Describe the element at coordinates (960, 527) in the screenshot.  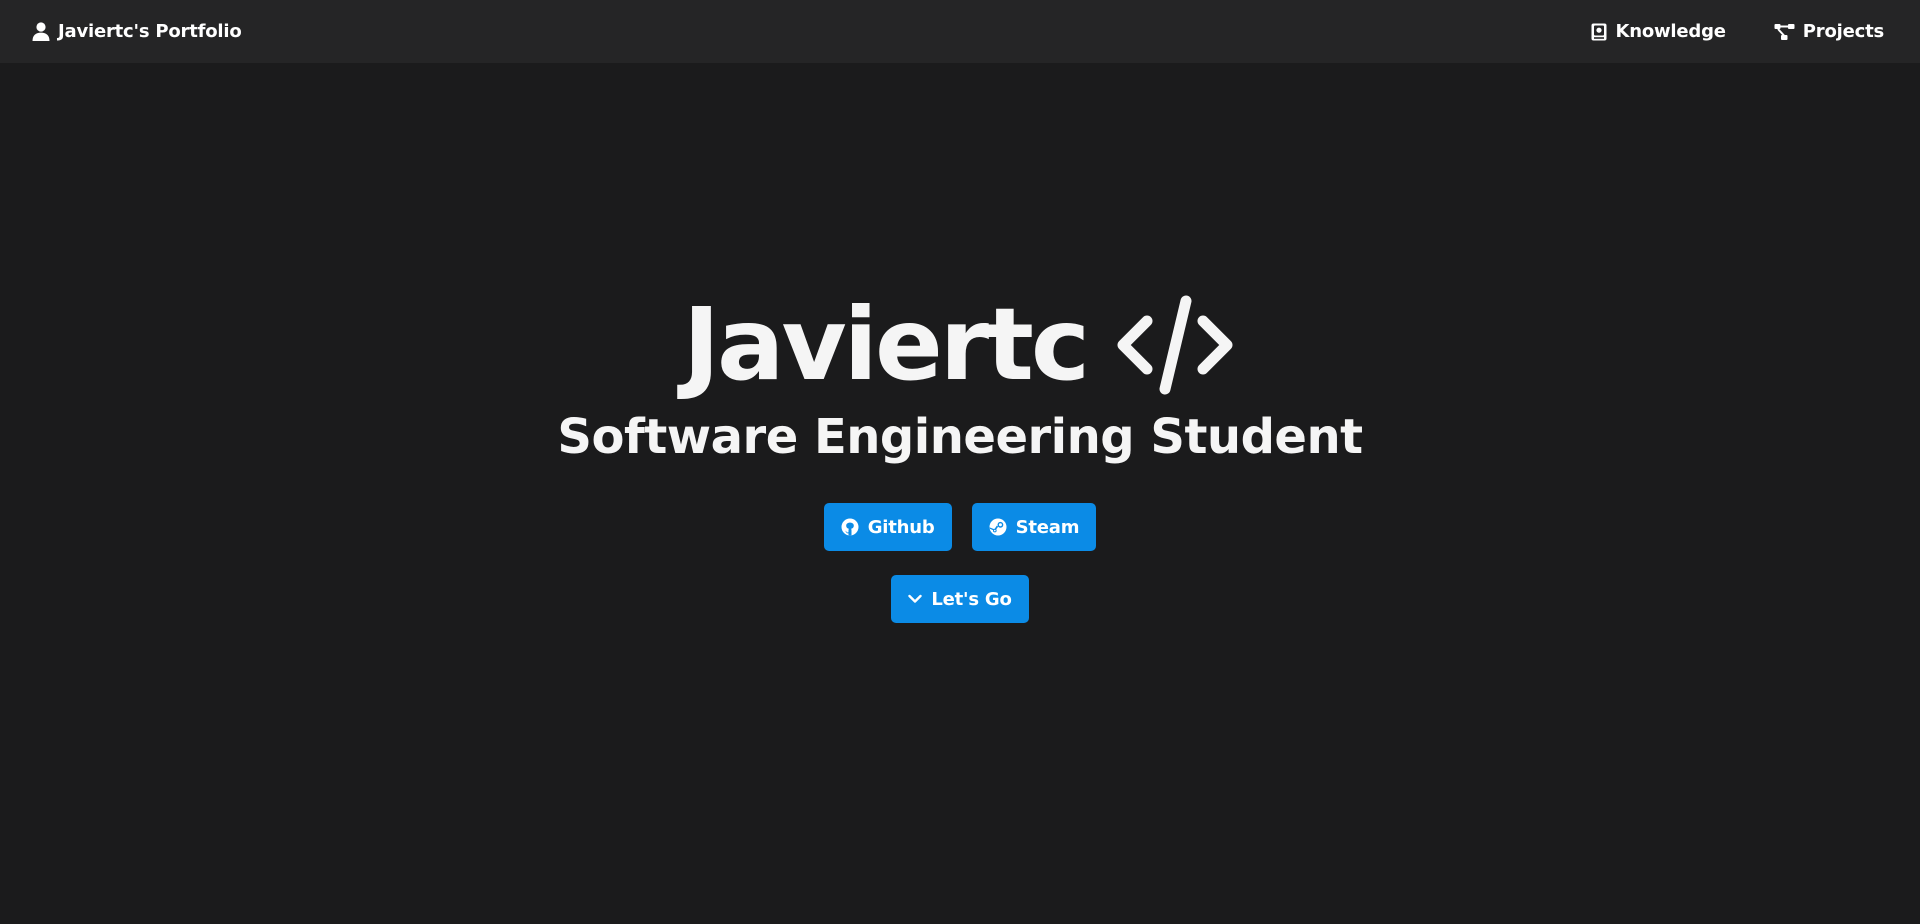
I see `social-buttons: Github Steam` at that location.